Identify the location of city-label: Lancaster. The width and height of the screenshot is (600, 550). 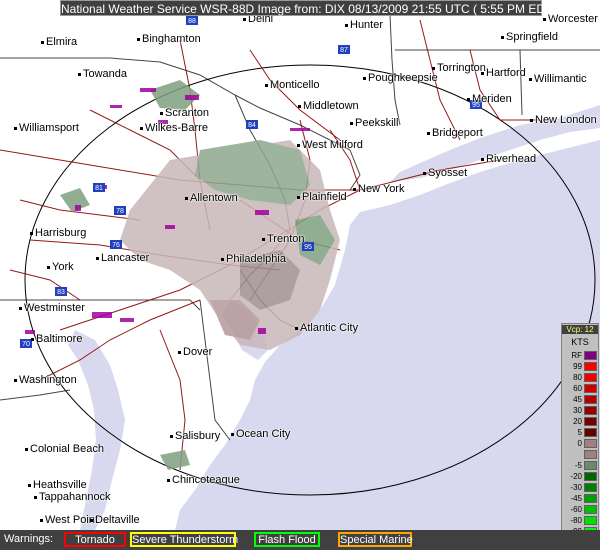
(122, 258).